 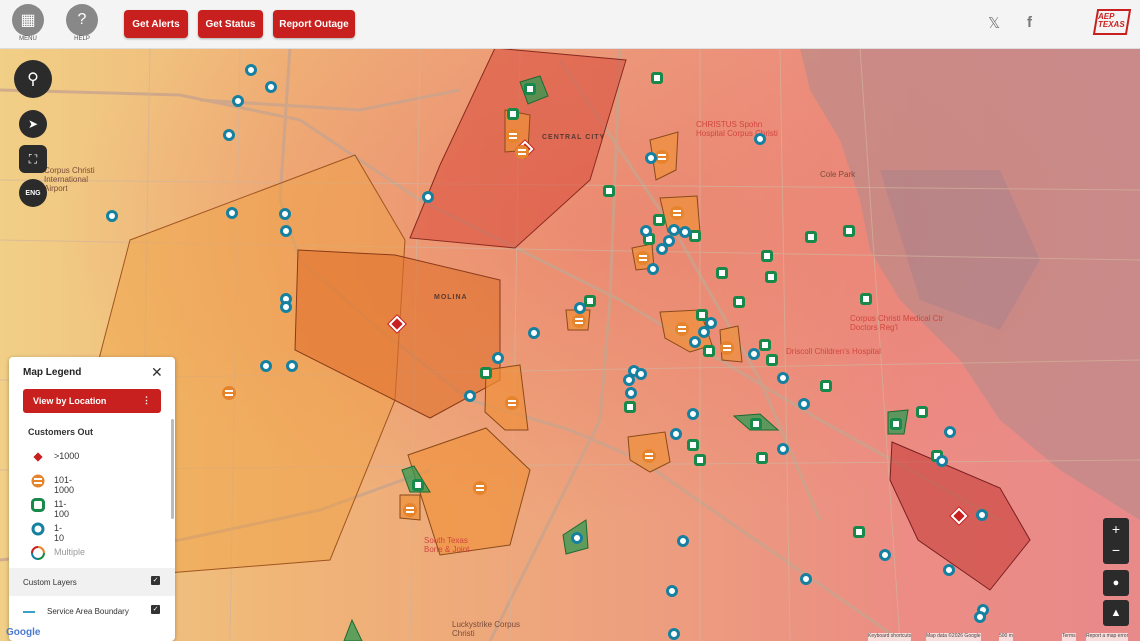 What do you see at coordinates (1116, 550) in the screenshot?
I see `zoom-out-button: −` at bounding box center [1116, 550].